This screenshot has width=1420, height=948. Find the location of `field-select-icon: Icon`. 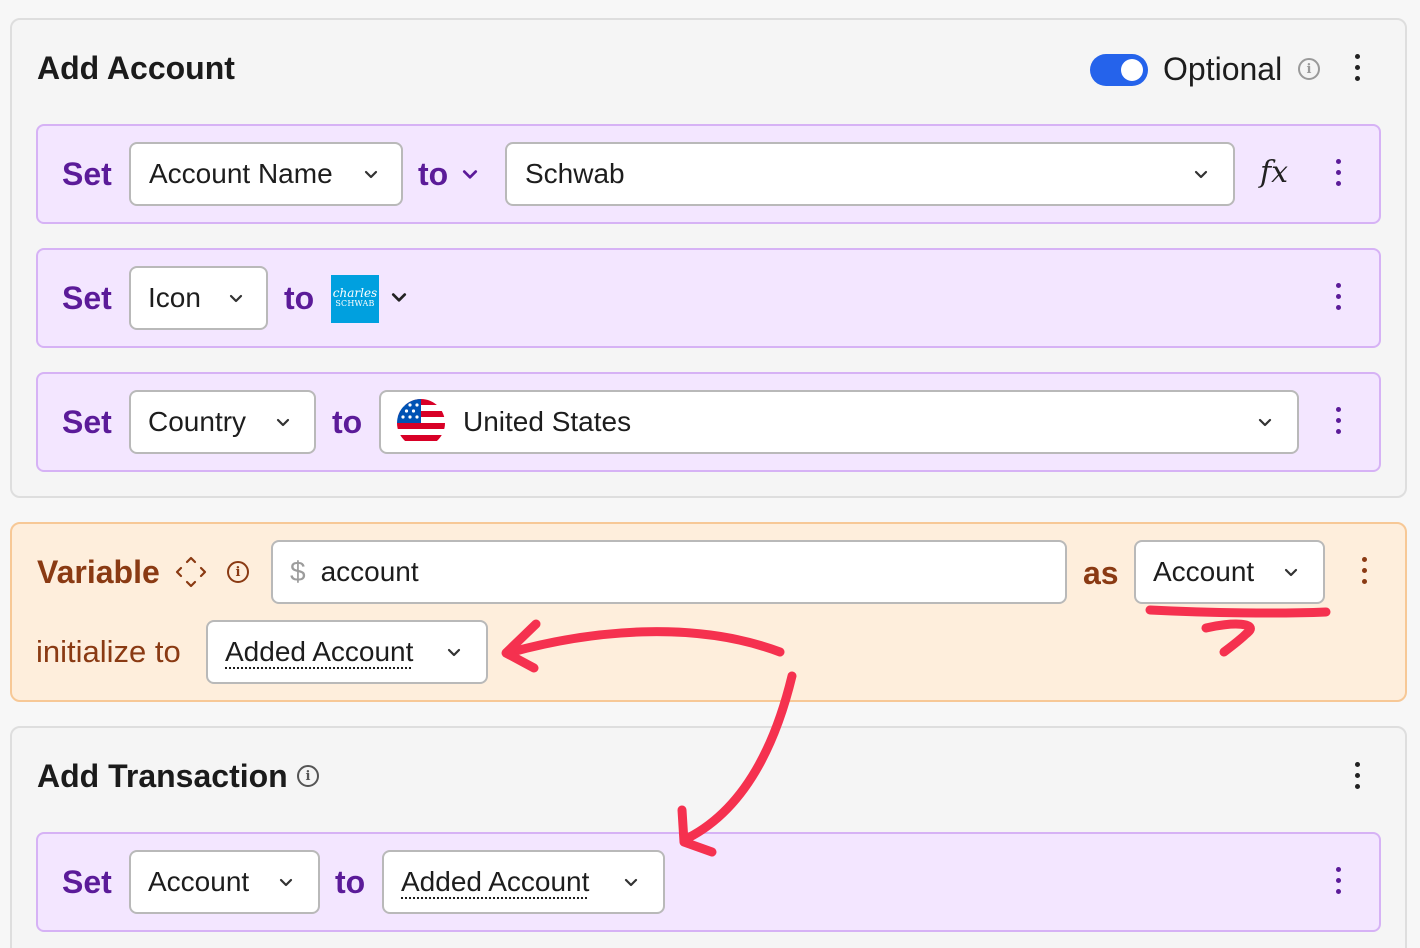

field-select-icon: Icon is located at coordinates (198, 298).